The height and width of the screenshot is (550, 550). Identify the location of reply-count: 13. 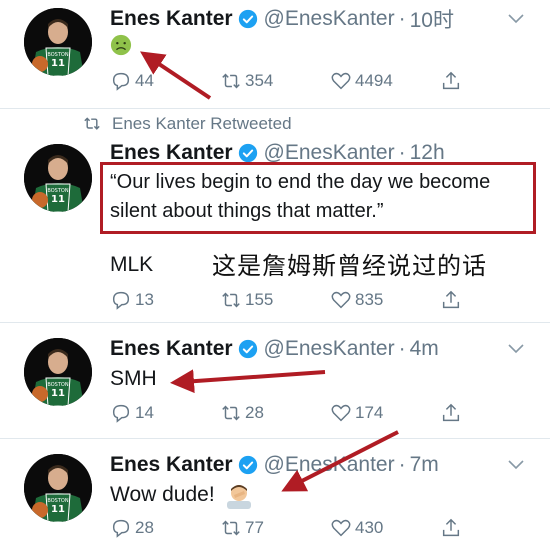
(144, 299).